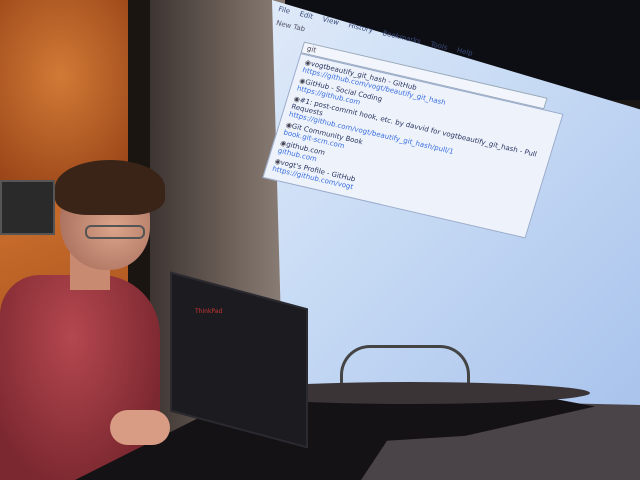  What do you see at coordinates (110, 187) in the screenshot?
I see `presenter-hair` at bounding box center [110, 187].